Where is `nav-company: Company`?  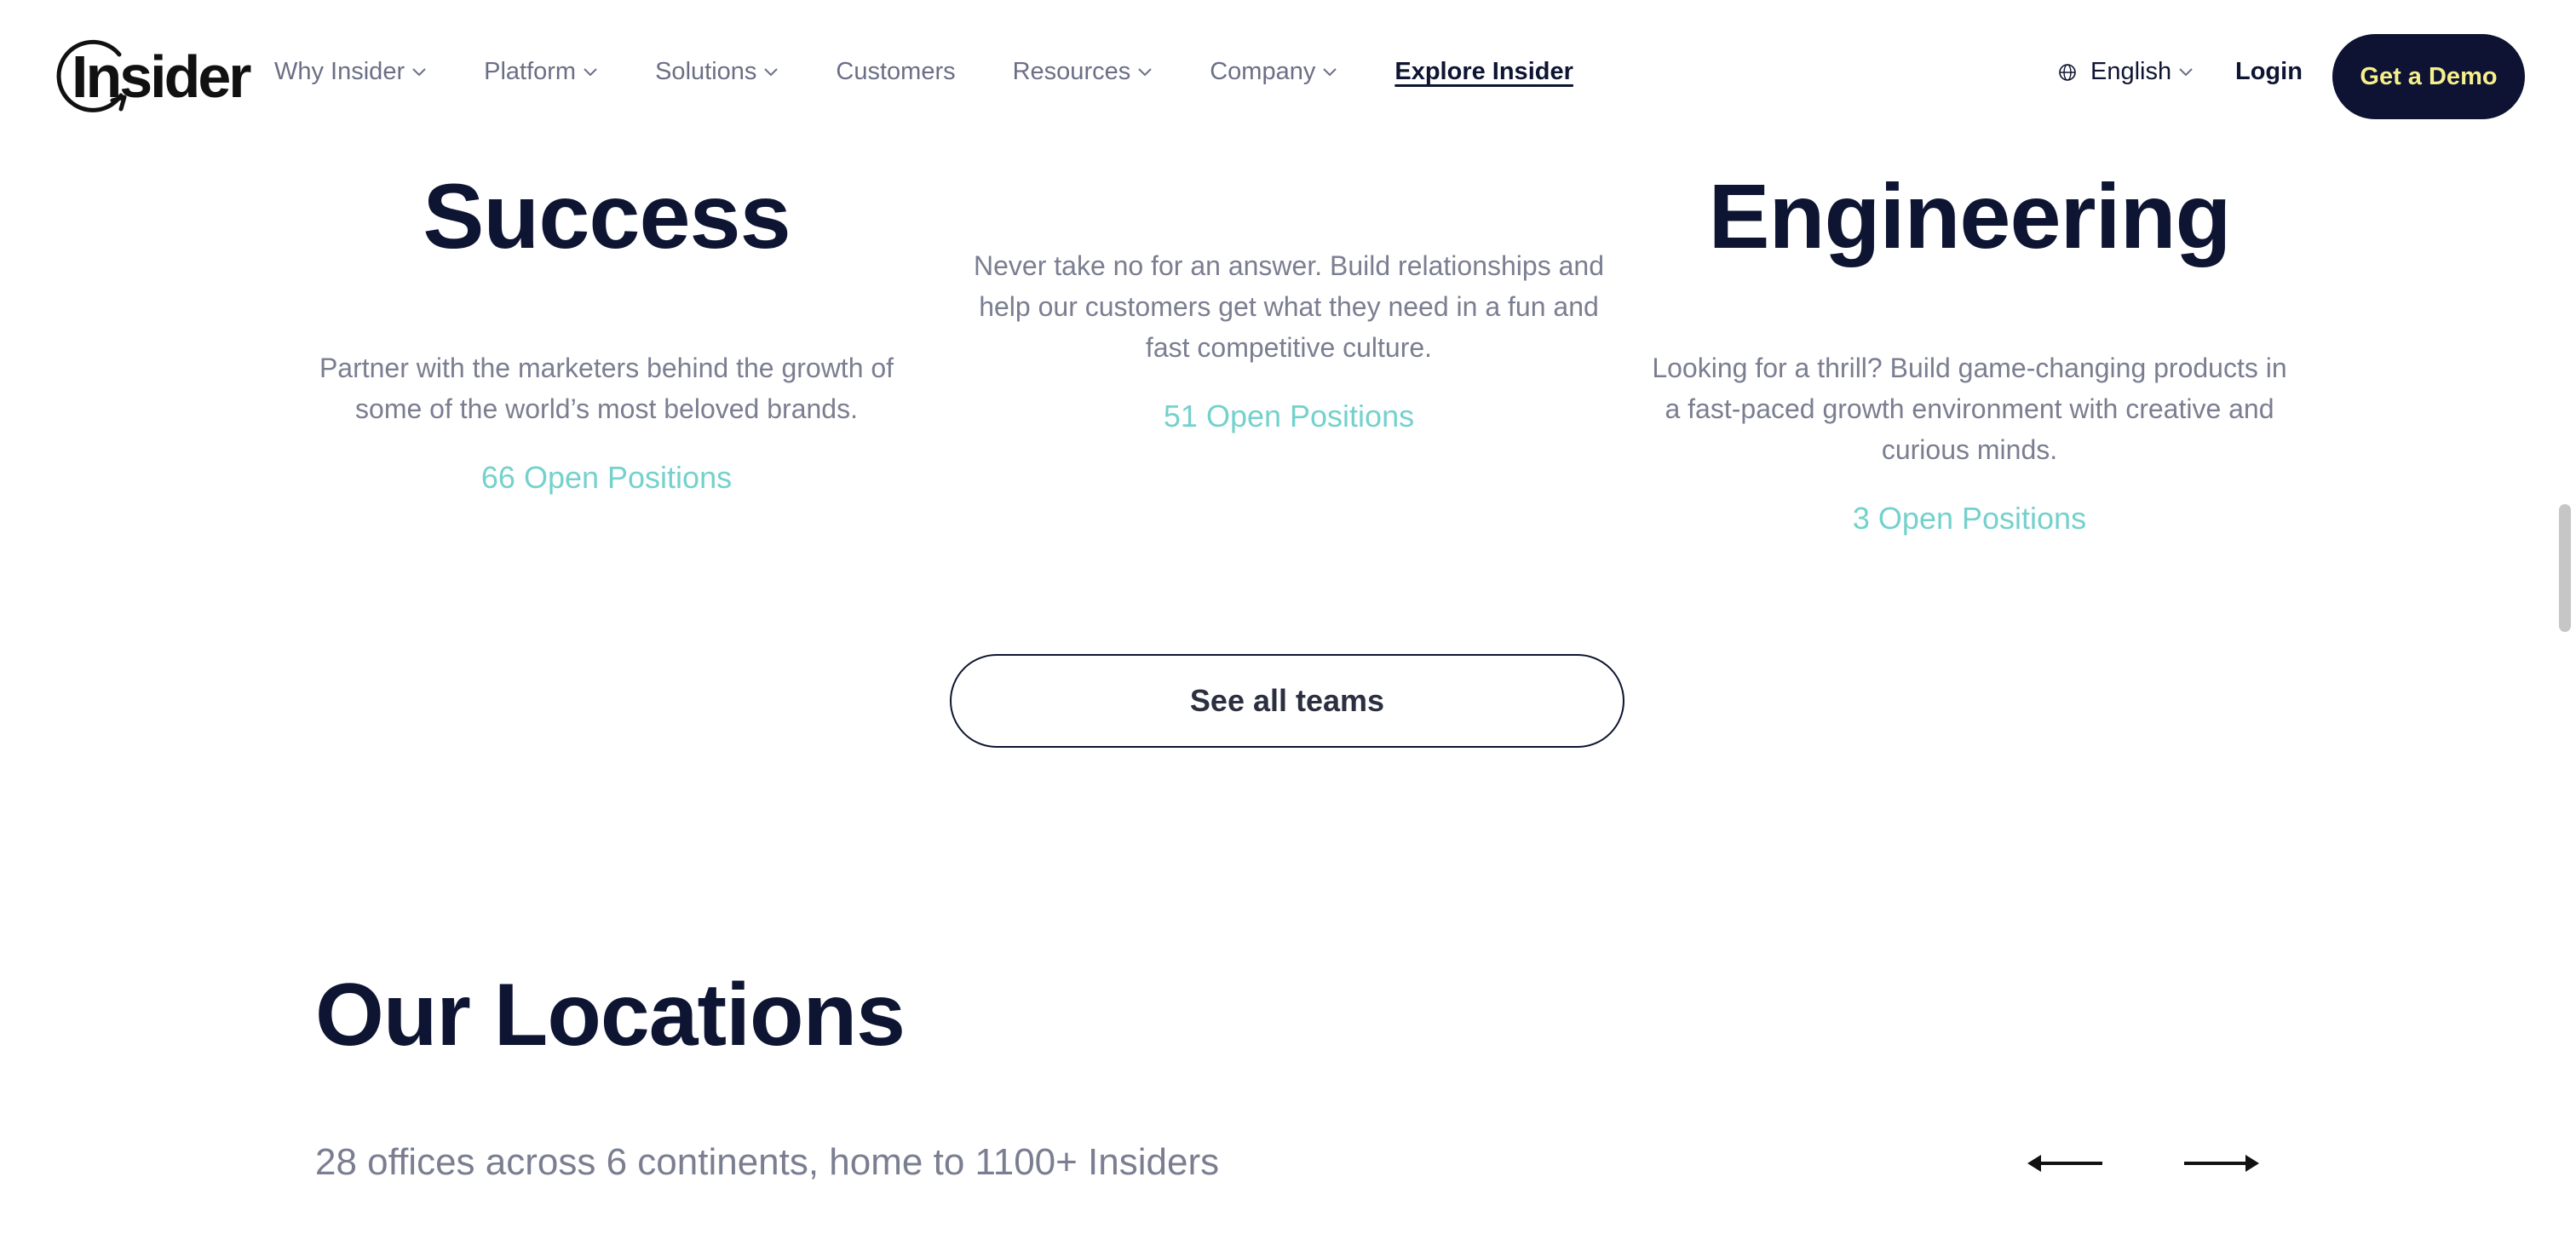
nav-company: Company is located at coordinates (1273, 72).